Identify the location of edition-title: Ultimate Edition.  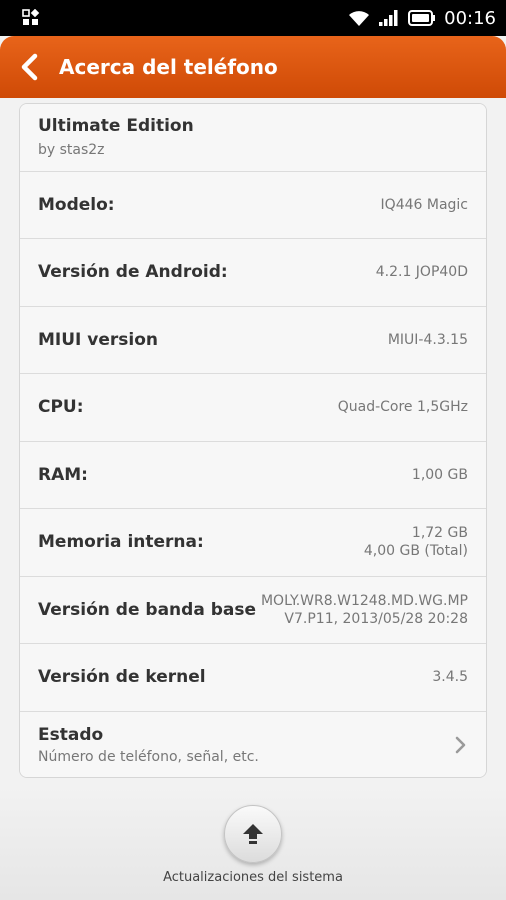
(116, 126).